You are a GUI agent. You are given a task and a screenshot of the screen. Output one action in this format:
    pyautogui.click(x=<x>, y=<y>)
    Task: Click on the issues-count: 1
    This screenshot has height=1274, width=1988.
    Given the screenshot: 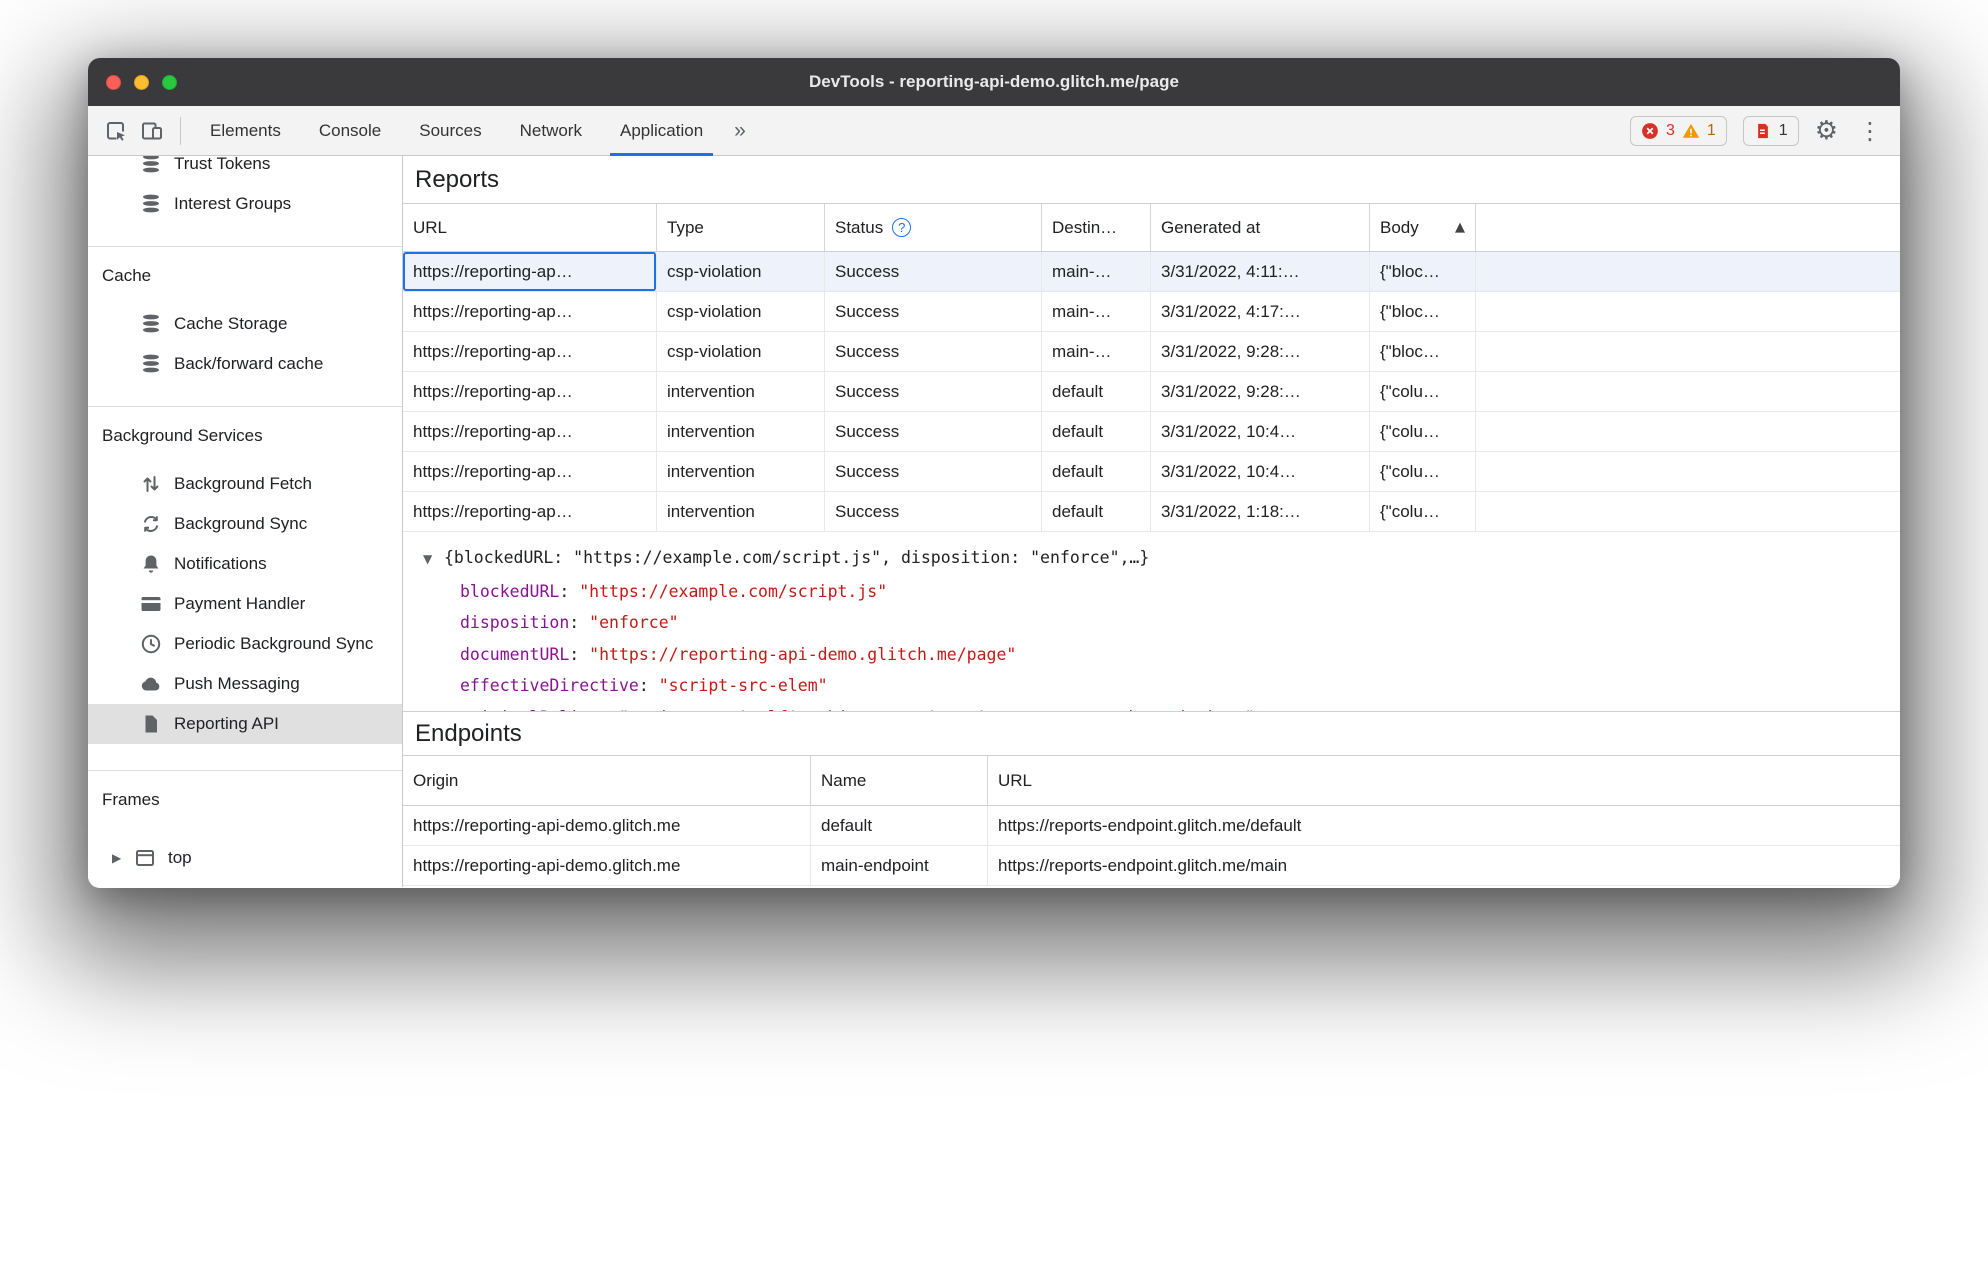 What is the action you would take?
    pyautogui.click(x=1783, y=130)
    